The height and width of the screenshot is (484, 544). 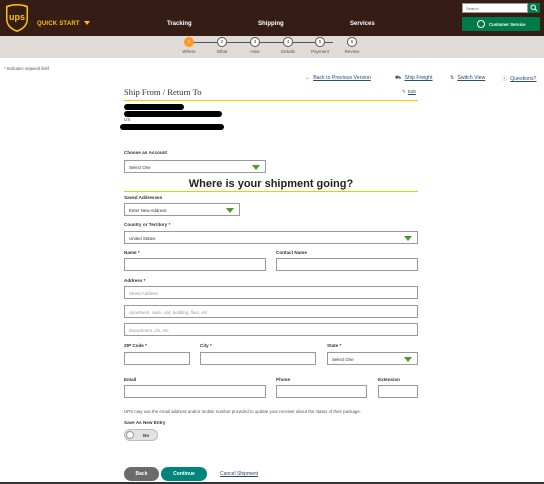 I want to click on link-label: Switch View, so click(x=471, y=78).